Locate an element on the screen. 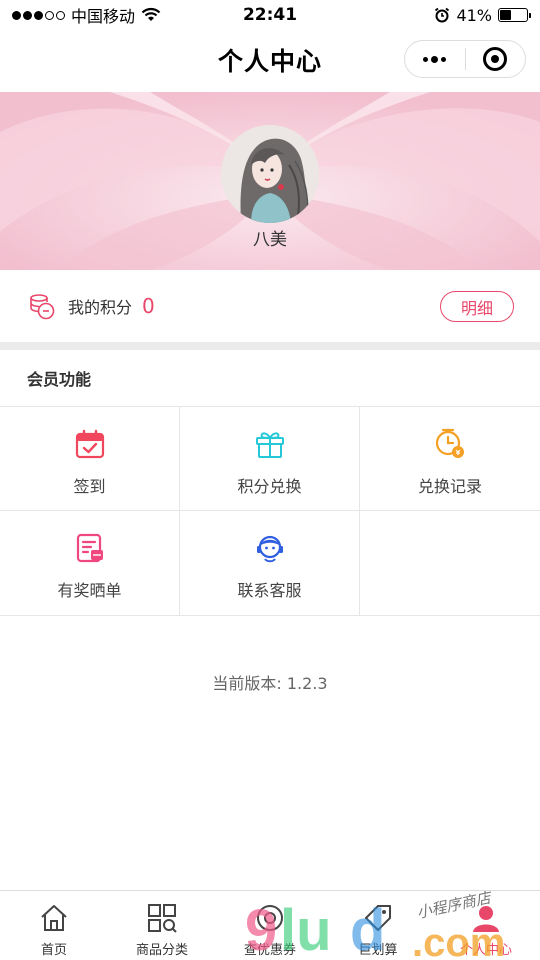 The height and width of the screenshot is (960, 540). battery-fill is located at coordinates (505, 15).